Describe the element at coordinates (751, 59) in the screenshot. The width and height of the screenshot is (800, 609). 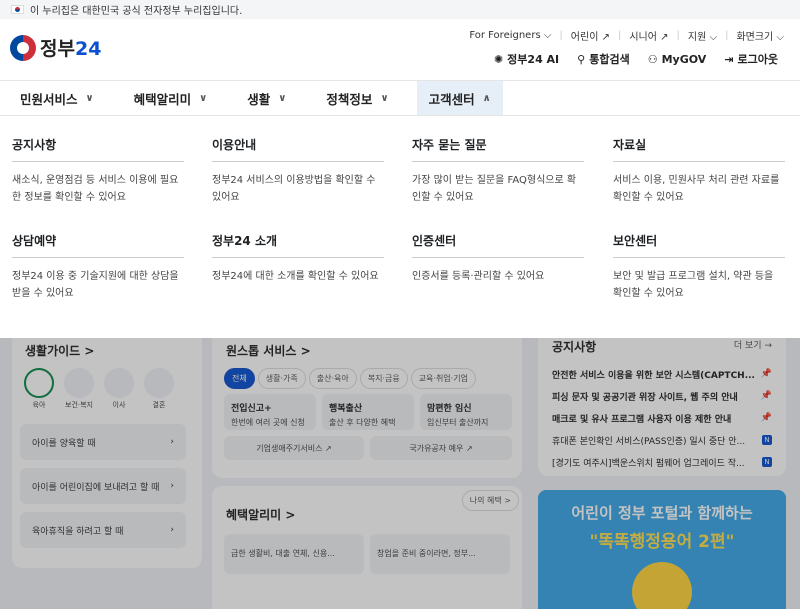
I see `logout-link: ⇥ 로그아웃` at that location.